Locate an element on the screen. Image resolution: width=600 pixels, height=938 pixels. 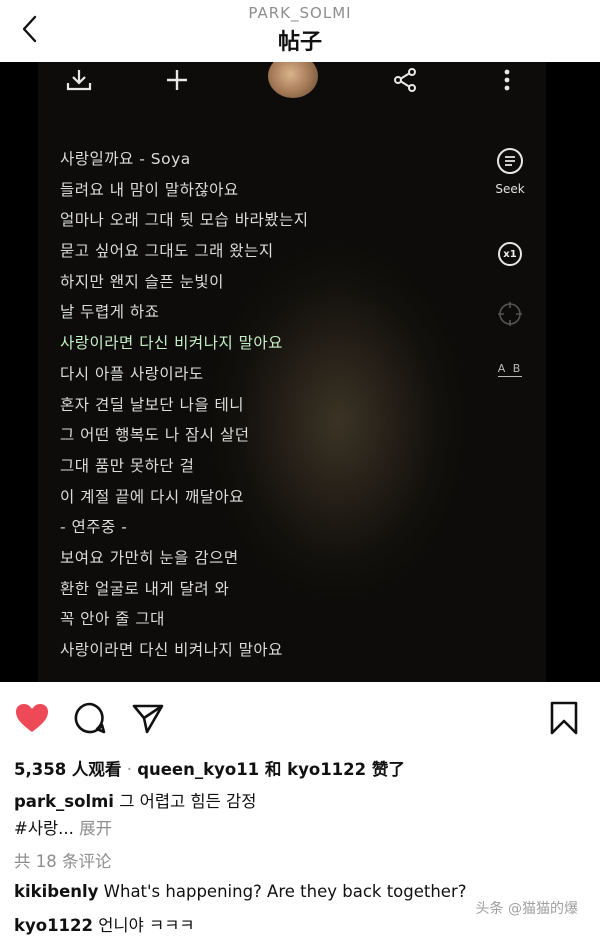
comment-icon is located at coordinates (90, 718).